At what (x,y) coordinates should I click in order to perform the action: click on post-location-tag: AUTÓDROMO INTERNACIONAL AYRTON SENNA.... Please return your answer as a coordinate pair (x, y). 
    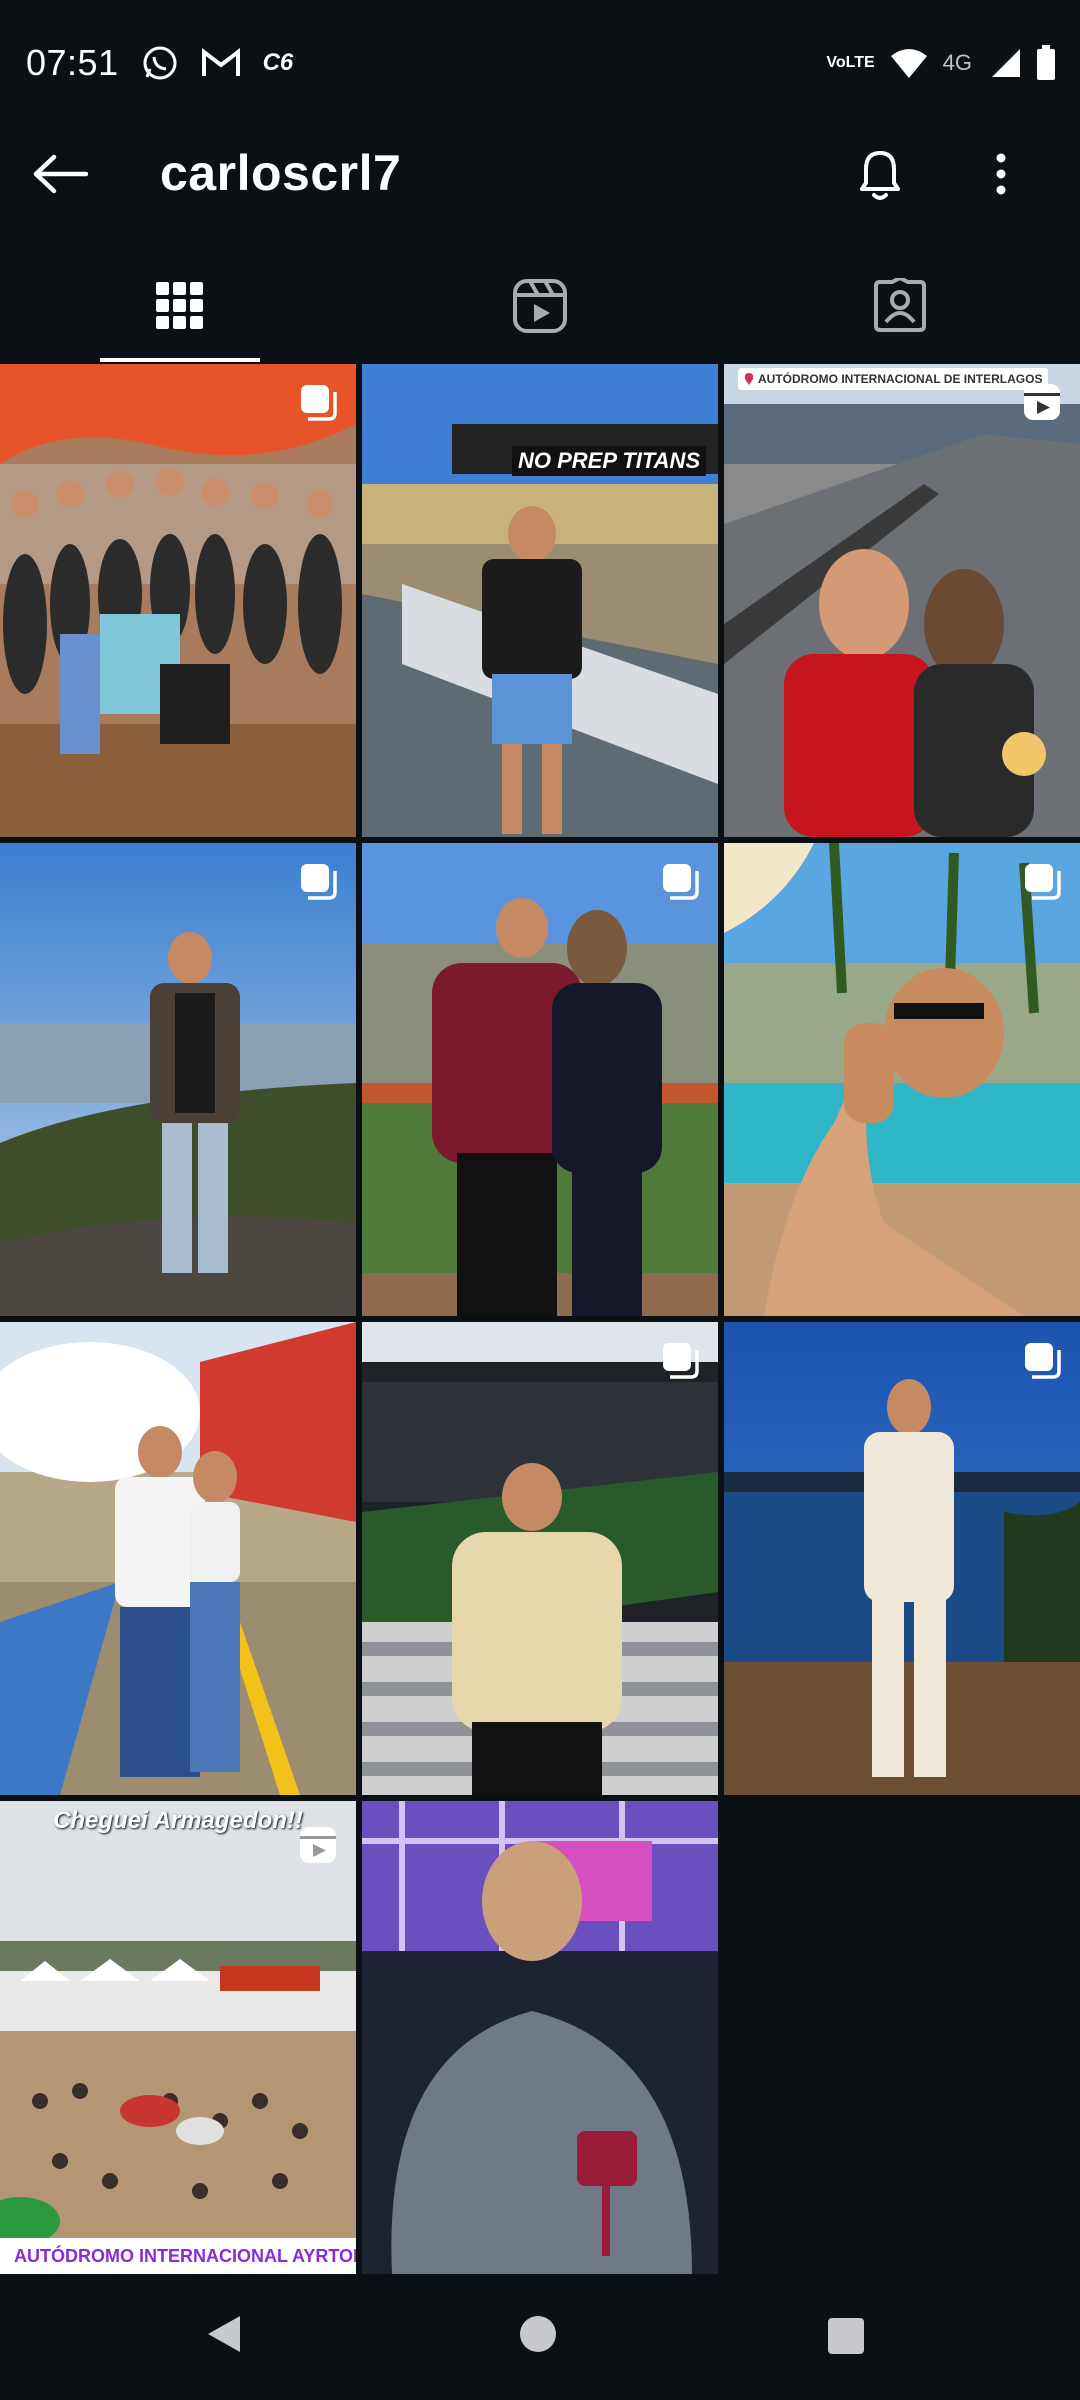
    Looking at the image, I should click on (178, 2256).